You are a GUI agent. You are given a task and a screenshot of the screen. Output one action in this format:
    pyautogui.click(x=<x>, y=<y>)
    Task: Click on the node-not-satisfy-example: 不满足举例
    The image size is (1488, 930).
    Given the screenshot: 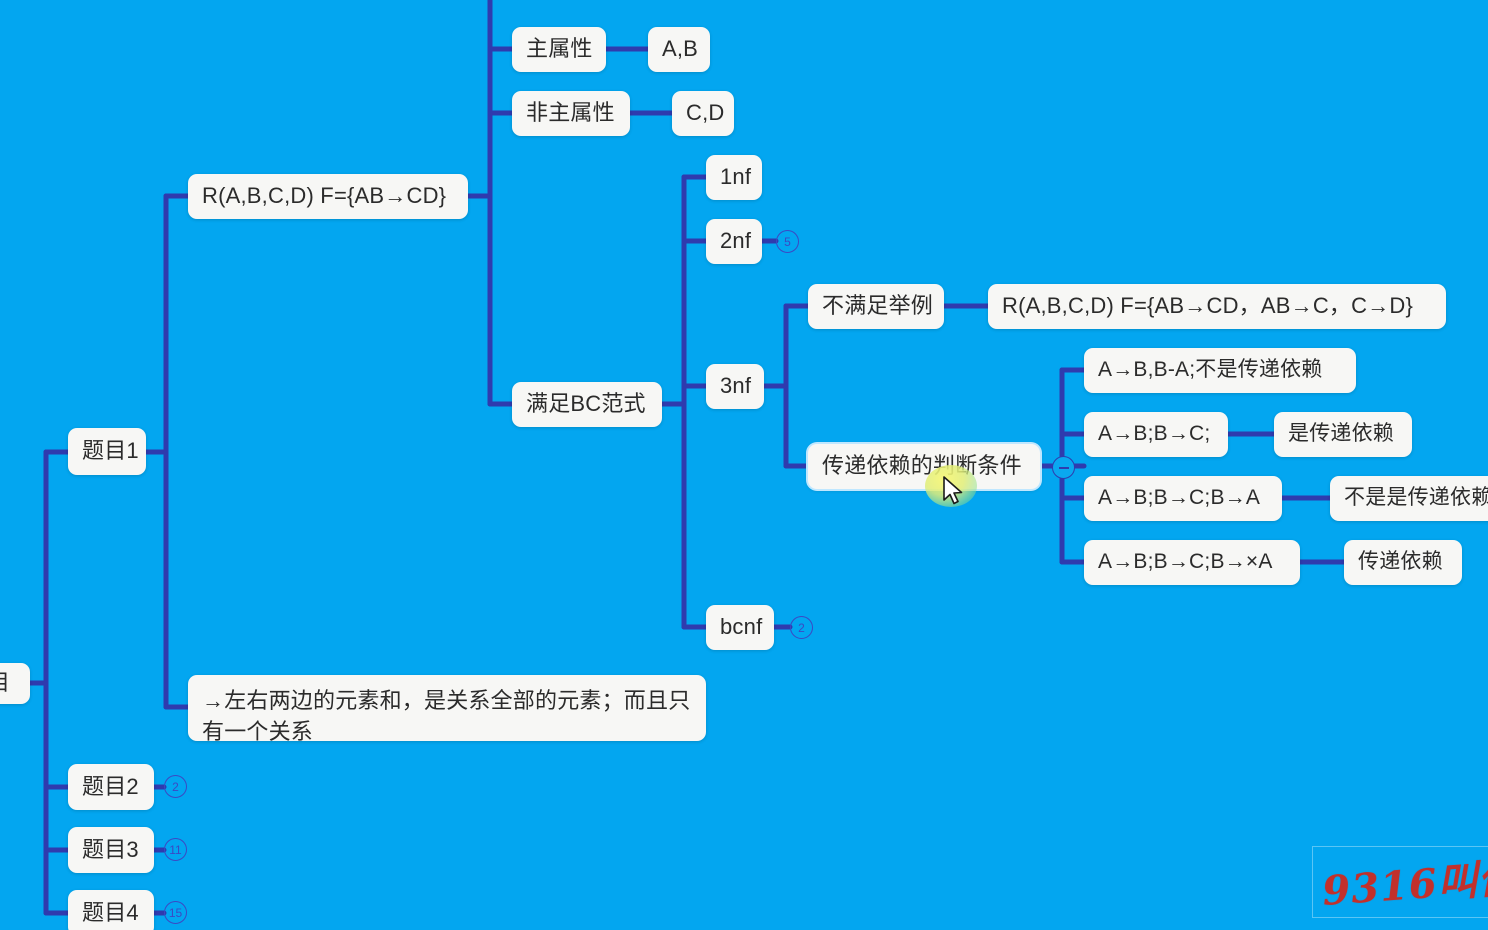 What is the action you would take?
    pyautogui.click(x=876, y=306)
    